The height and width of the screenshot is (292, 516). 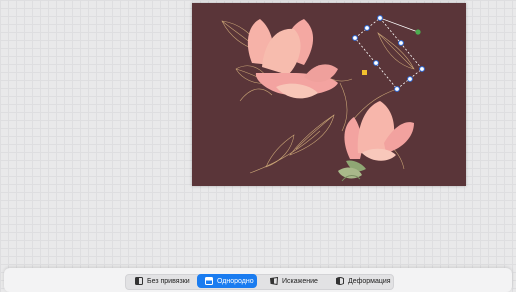 What do you see at coordinates (139, 281) in the screenshot?
I see `free-transform-icon` at bounding box center [139, 281].